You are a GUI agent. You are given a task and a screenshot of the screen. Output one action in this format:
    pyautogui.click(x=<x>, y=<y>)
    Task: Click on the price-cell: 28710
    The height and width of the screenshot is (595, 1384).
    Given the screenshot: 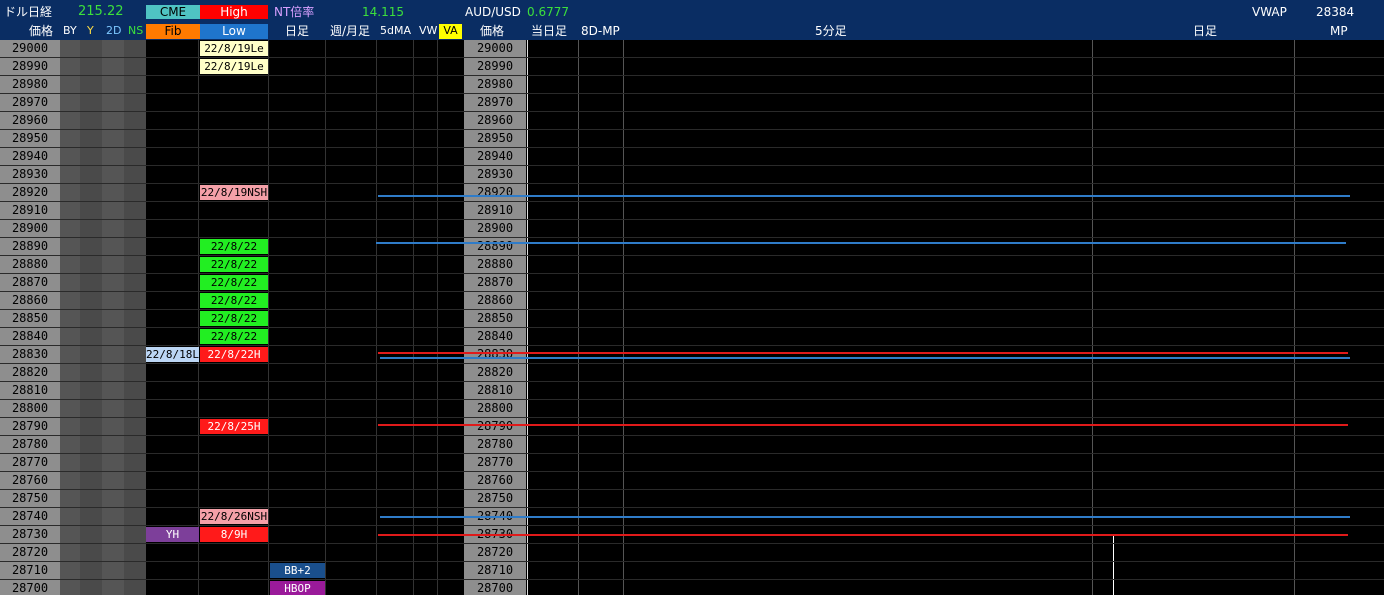 What is the action you would take?
    pyautogui.click(x=30, y=570)
    